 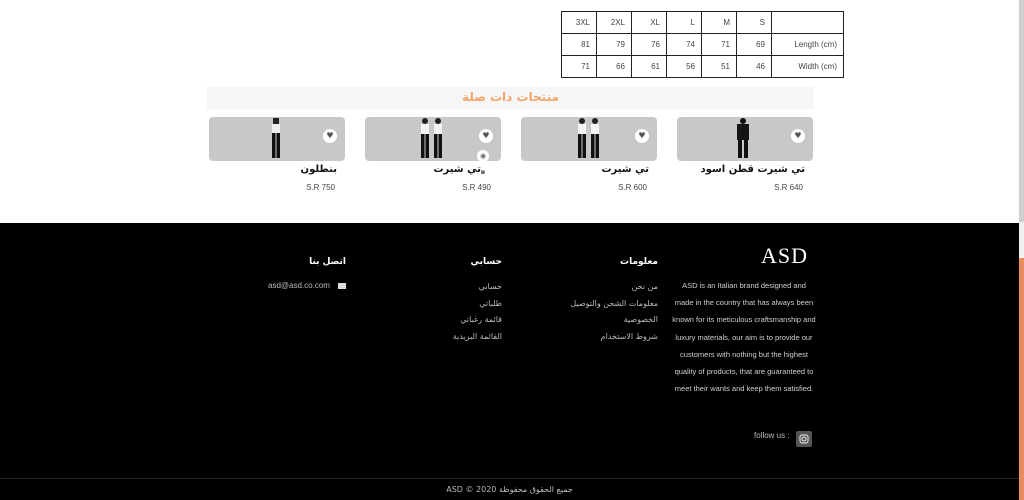 I want to click on footer-link: شروط الاستخدام, so click(x=614, y=337).